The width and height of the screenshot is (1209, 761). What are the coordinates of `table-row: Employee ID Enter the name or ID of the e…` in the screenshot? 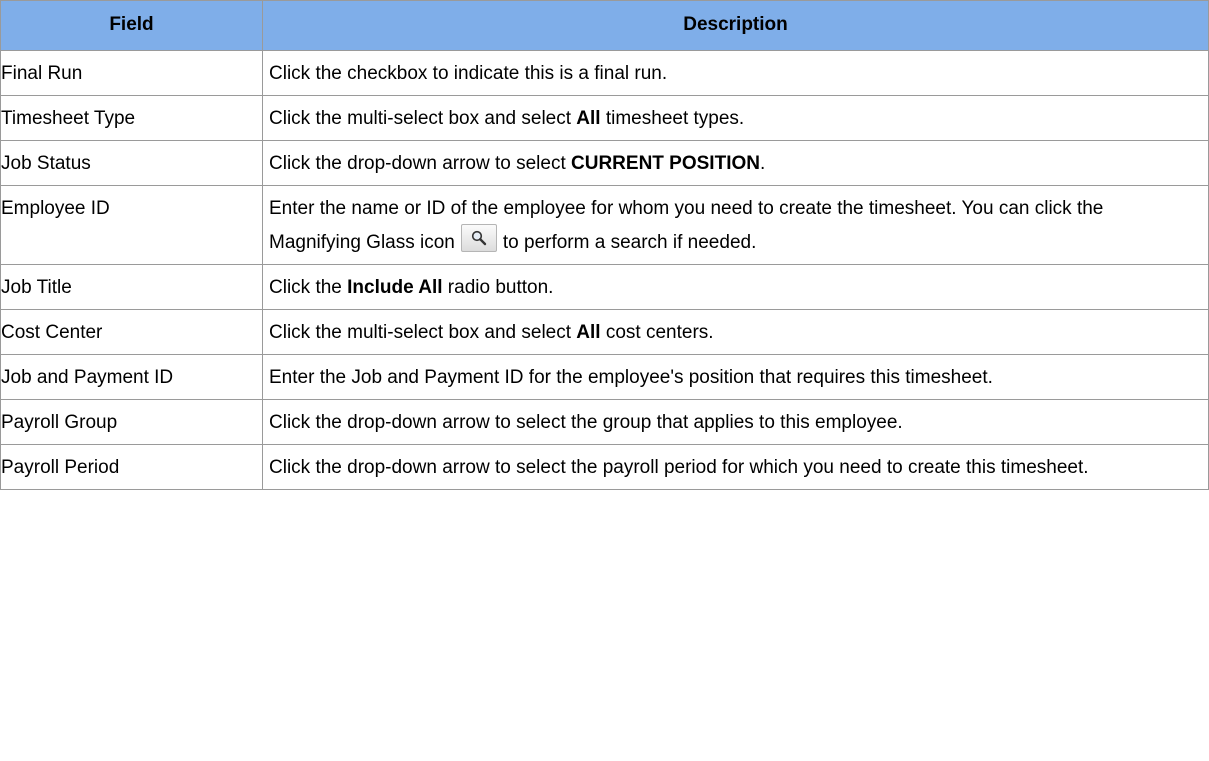 It's located at (604, 225).